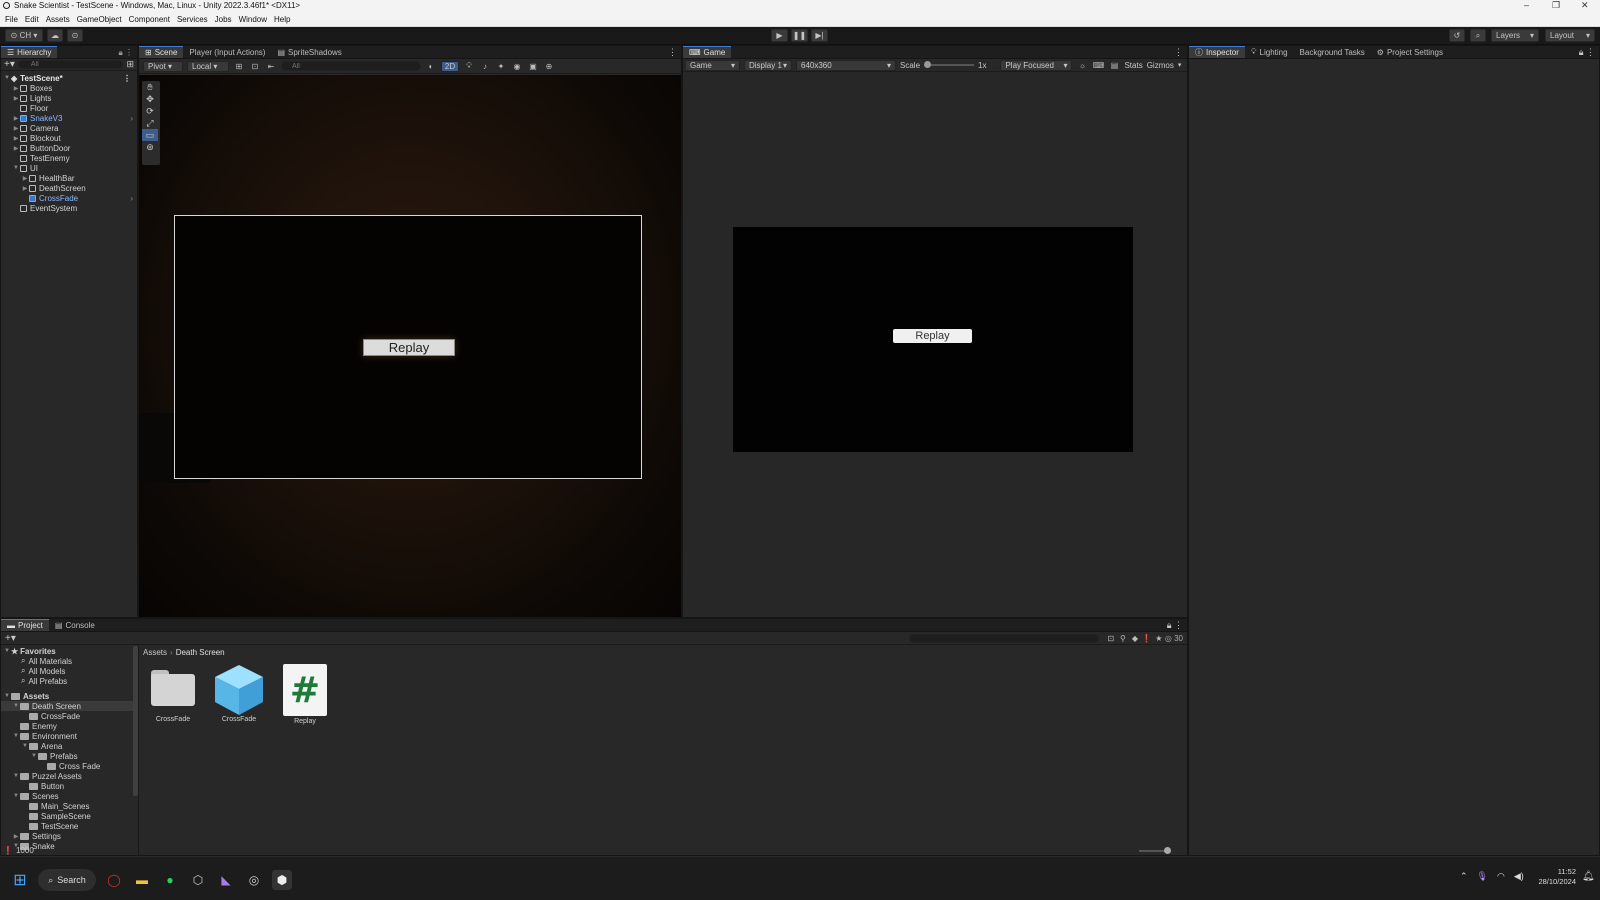 The width and height of the screenshot is (1600, 900). What do you see at coordinates (1556, 5) in the screenshot?
I see `maximize-button: ❐` at bounding box center [1556, 5].